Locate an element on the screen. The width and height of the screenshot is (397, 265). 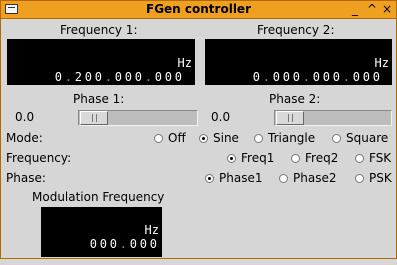
freq1-label: Frequency 1: is located at coordinates (99, 30).